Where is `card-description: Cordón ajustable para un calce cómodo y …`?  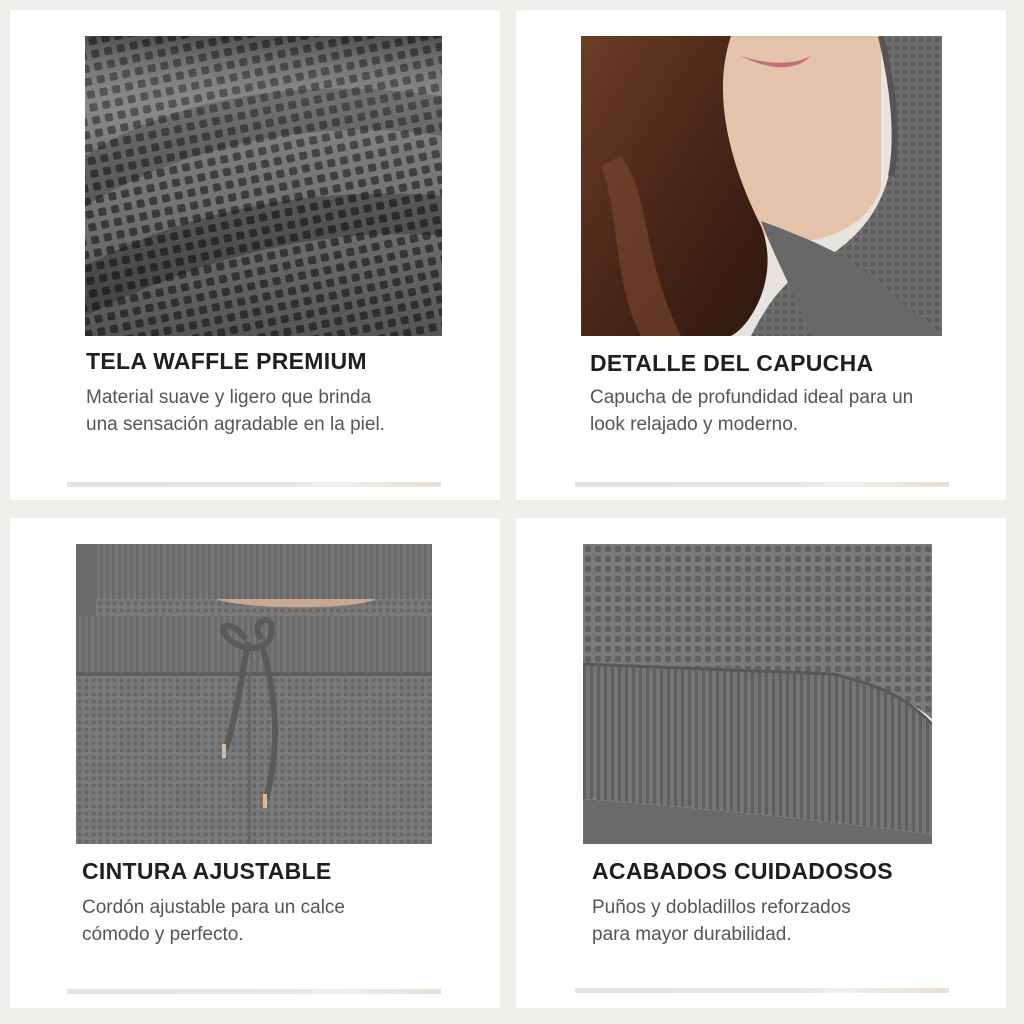 card-description: Cordón ajustable para un calce cómodo y … is located at coordinates (214, 921).